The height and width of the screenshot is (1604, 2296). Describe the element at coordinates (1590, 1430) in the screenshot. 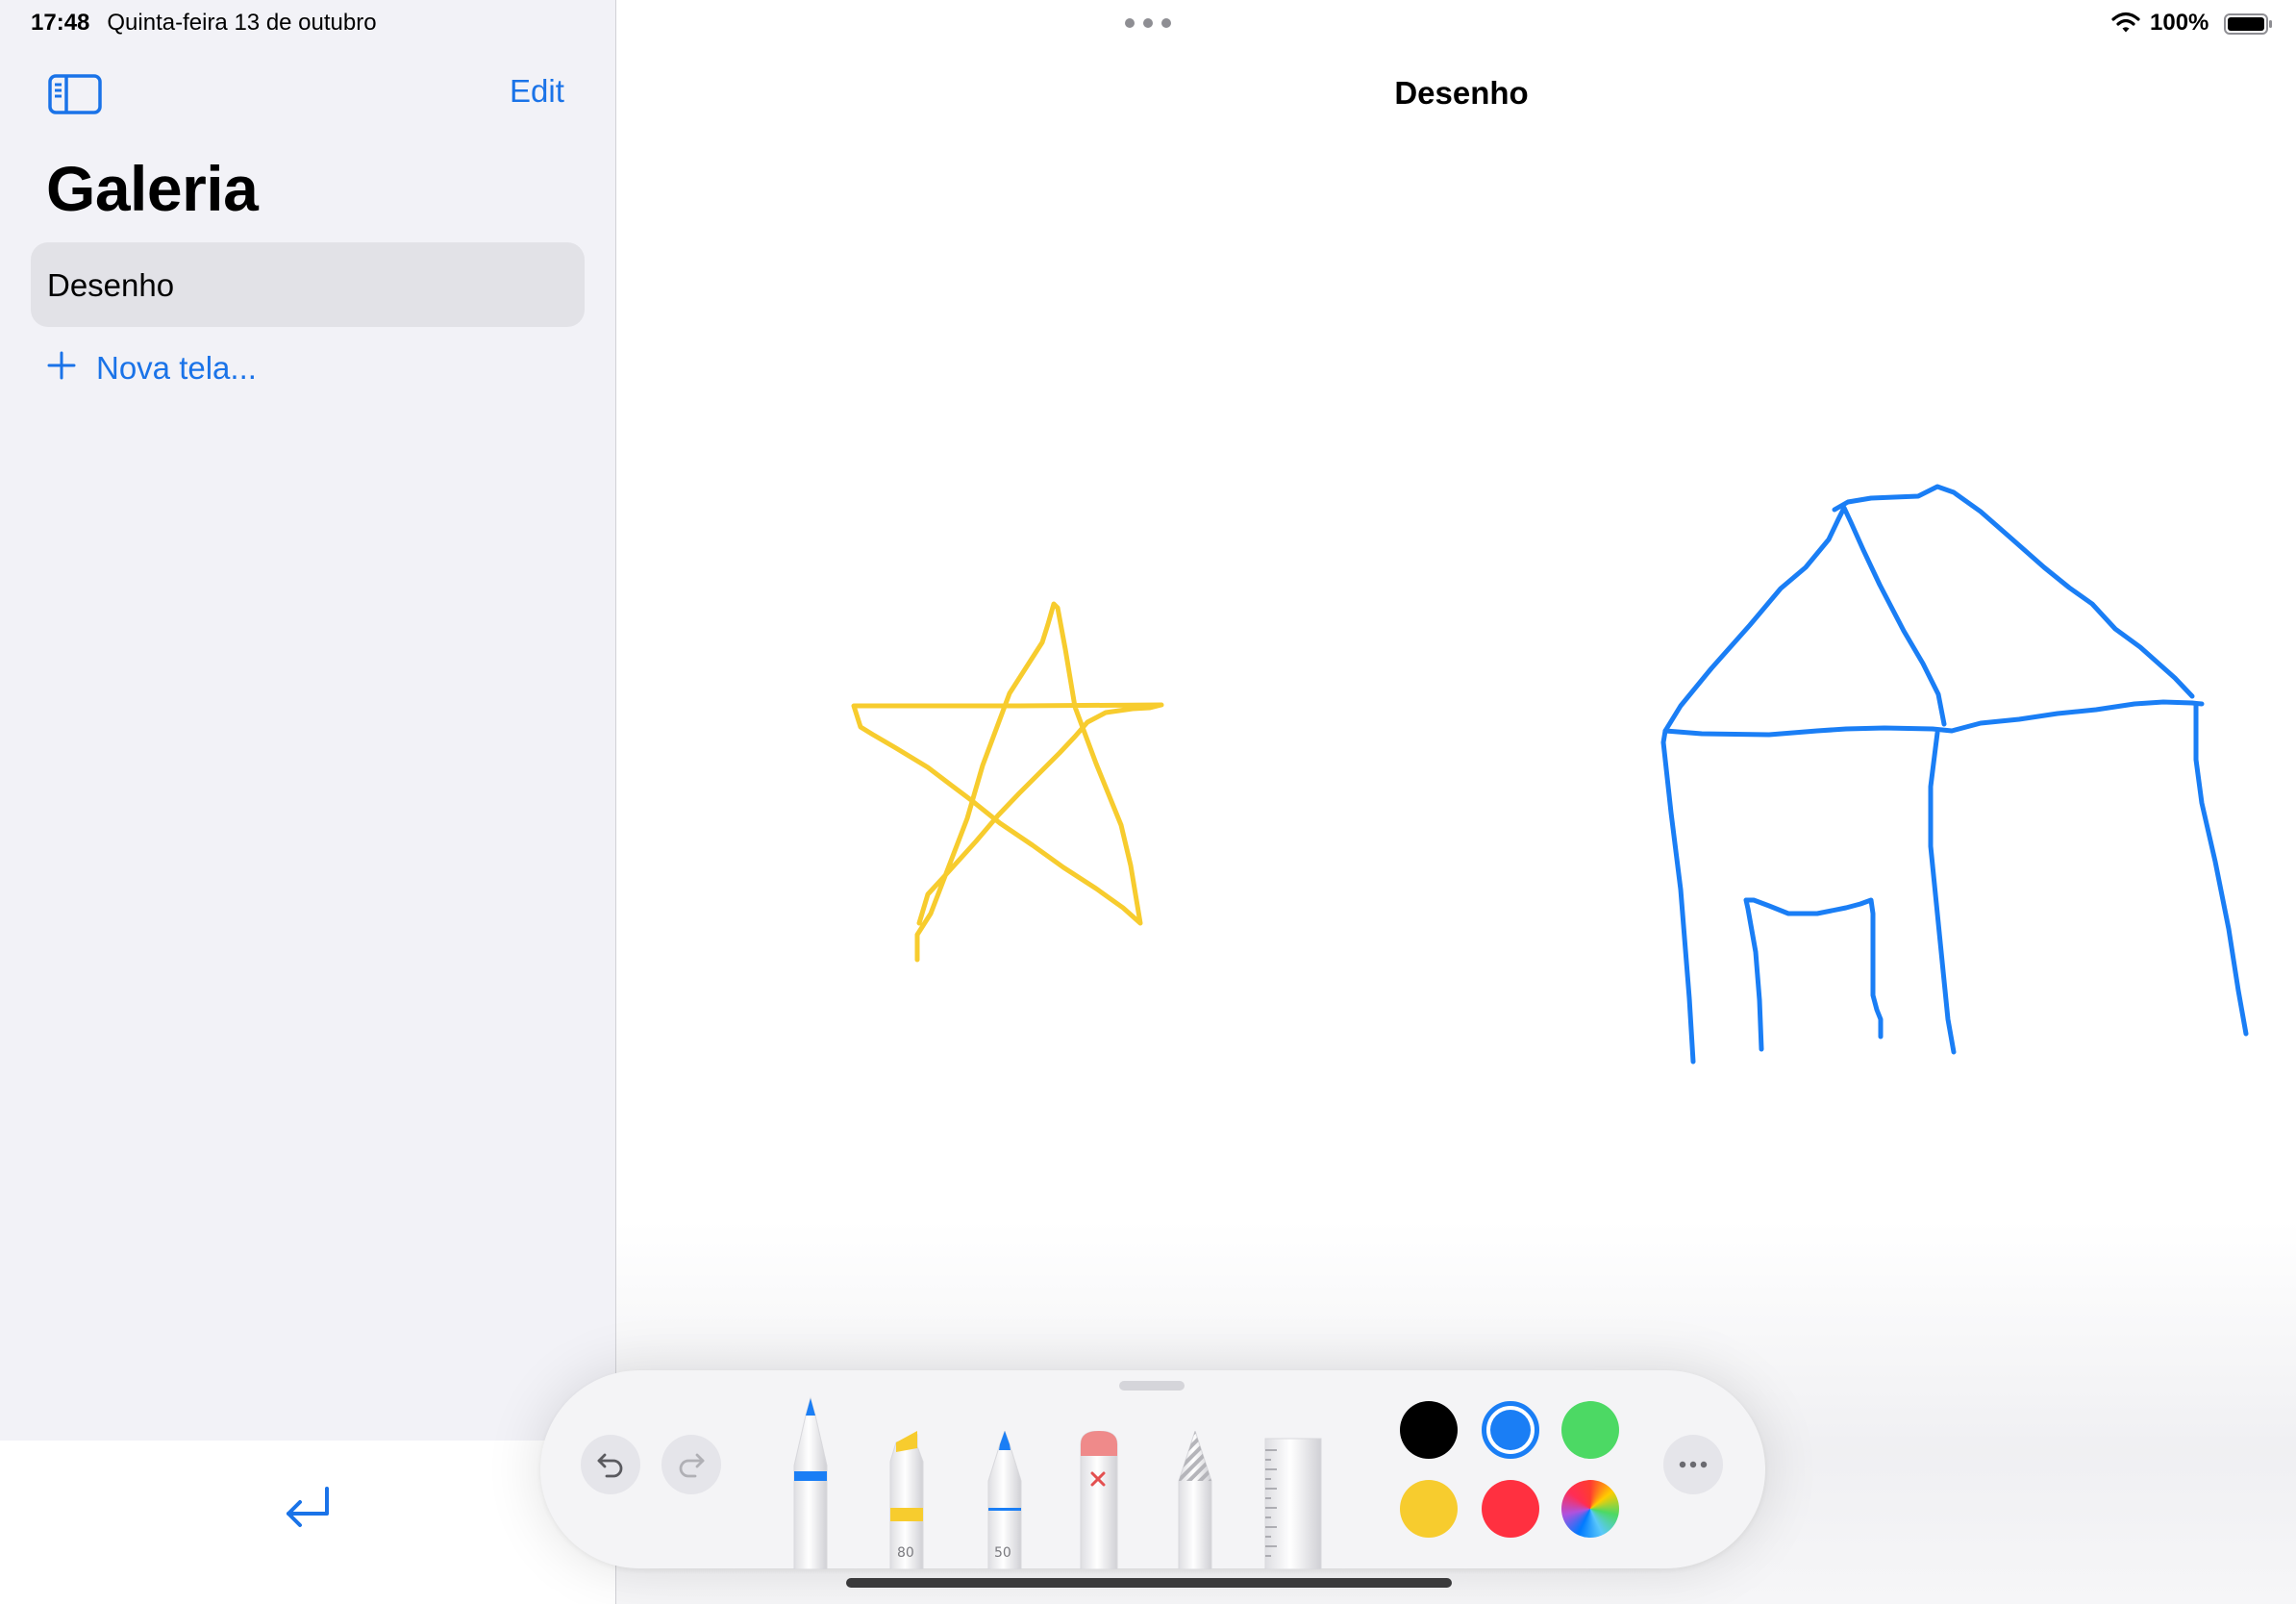

I see `color-swatch-green` at that location.